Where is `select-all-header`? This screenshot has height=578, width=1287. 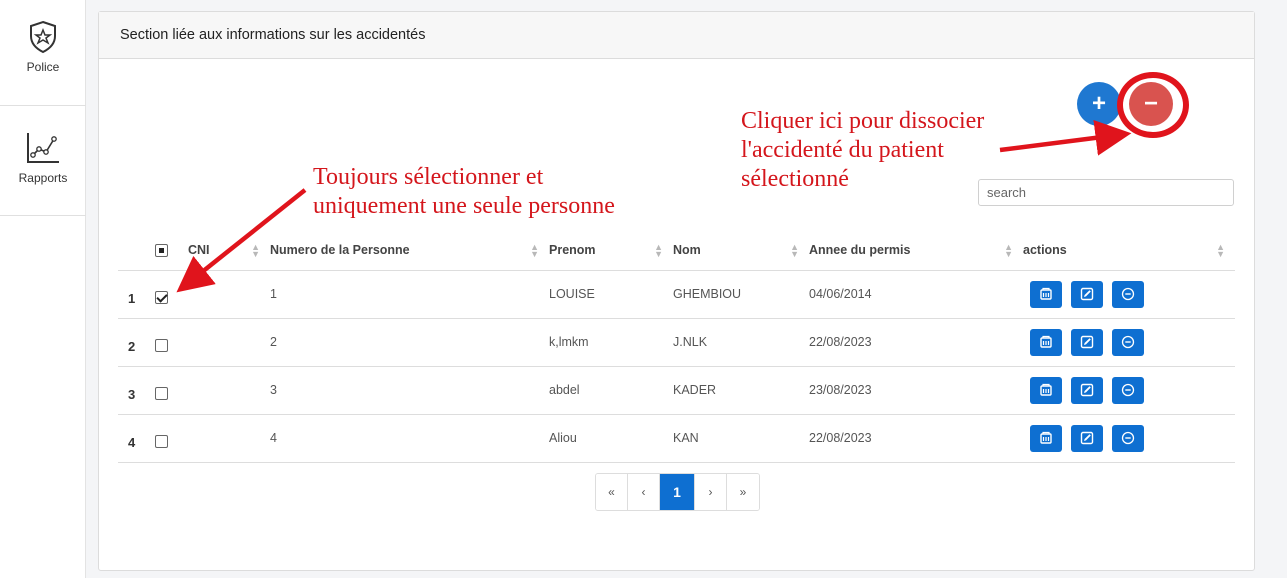 select-all-header is located at coordinates (171, 251).